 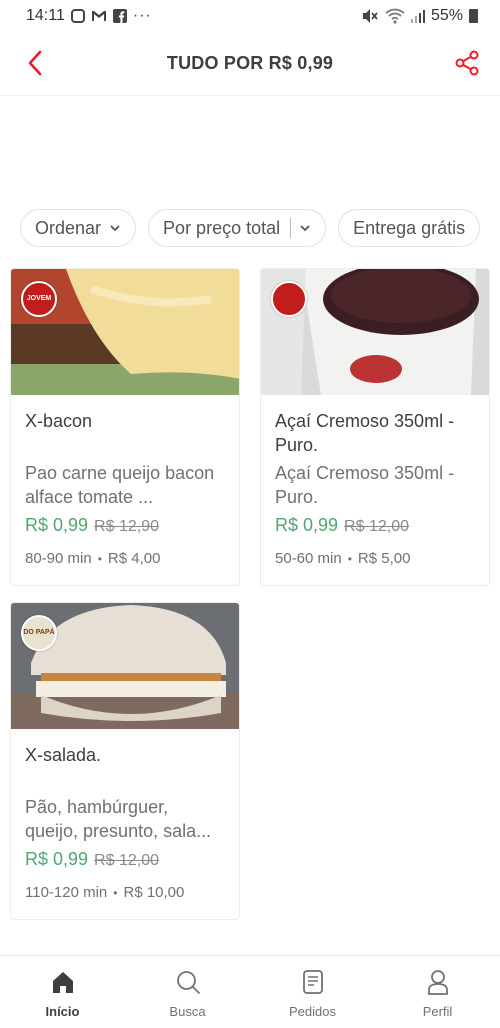 I want to click on nav-item-home: Início, so click(x=62, y=992).